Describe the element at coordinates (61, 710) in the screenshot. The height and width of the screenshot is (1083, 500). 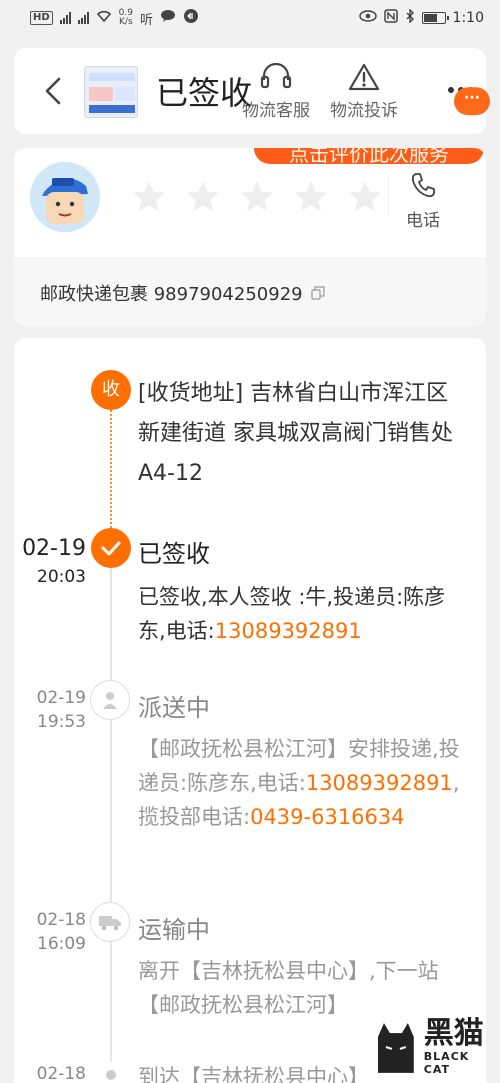
I see `event-date: 02-19 19:53` at that location.